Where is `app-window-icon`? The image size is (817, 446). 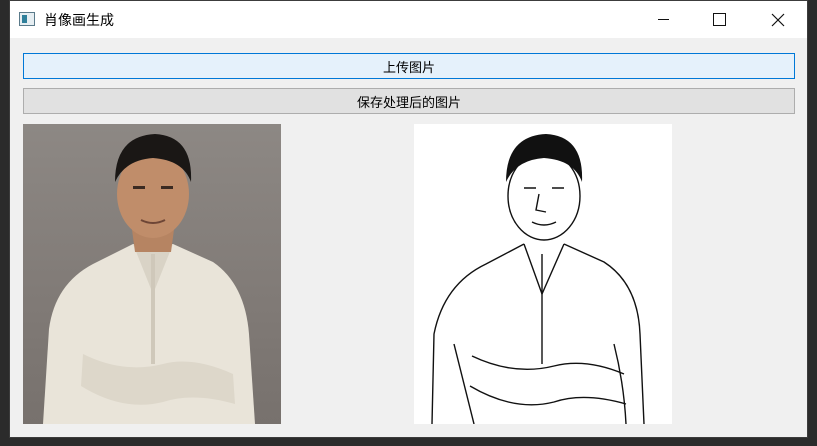 app-window-icon is located at coordinates (27, 19).